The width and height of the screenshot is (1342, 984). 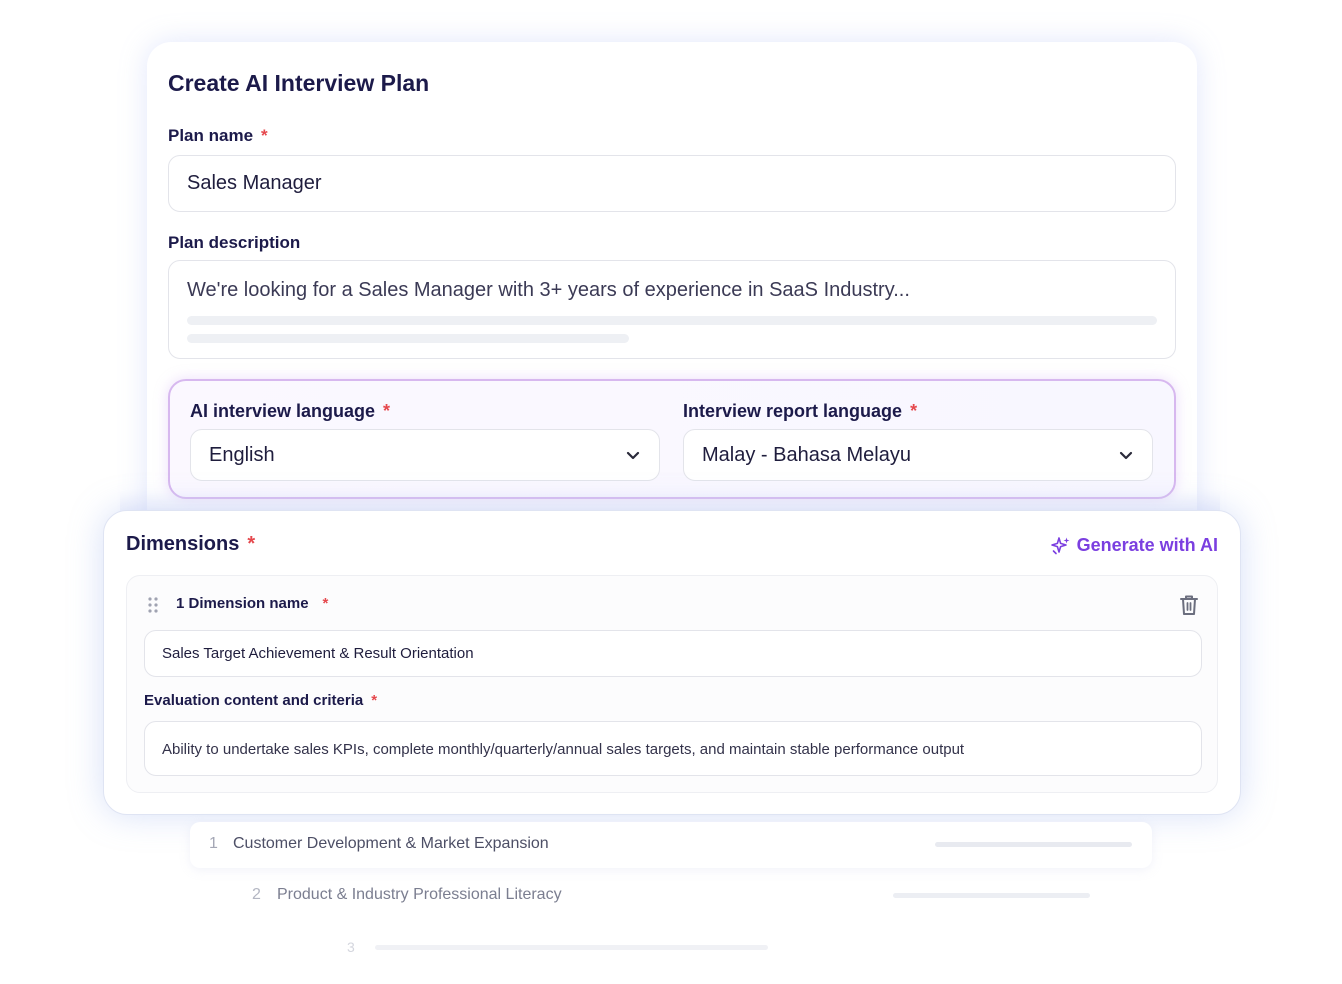 I want to click on dimension-list-row: 3, so click(x=361, y=947).